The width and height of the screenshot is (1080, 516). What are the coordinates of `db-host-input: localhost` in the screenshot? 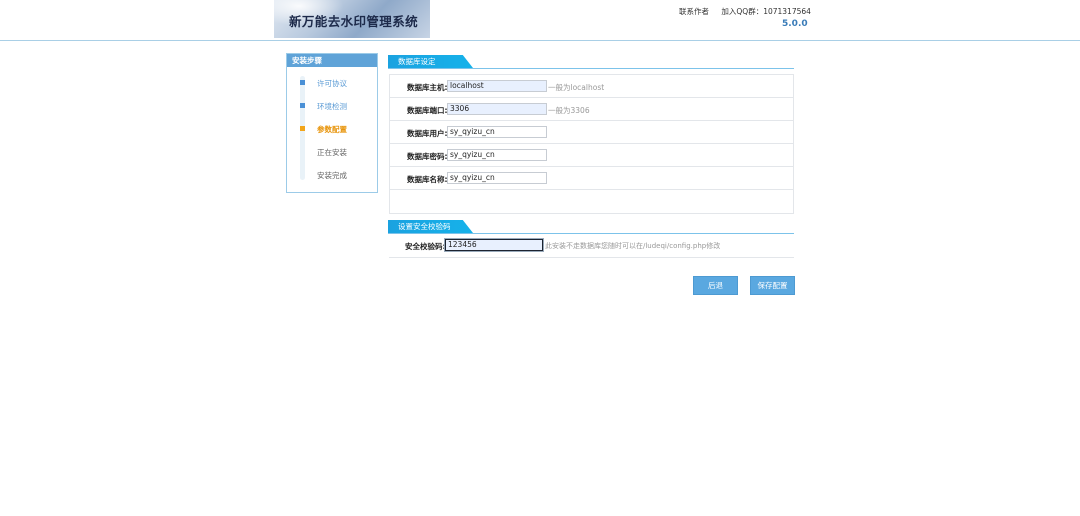 It's located at (497, 86).